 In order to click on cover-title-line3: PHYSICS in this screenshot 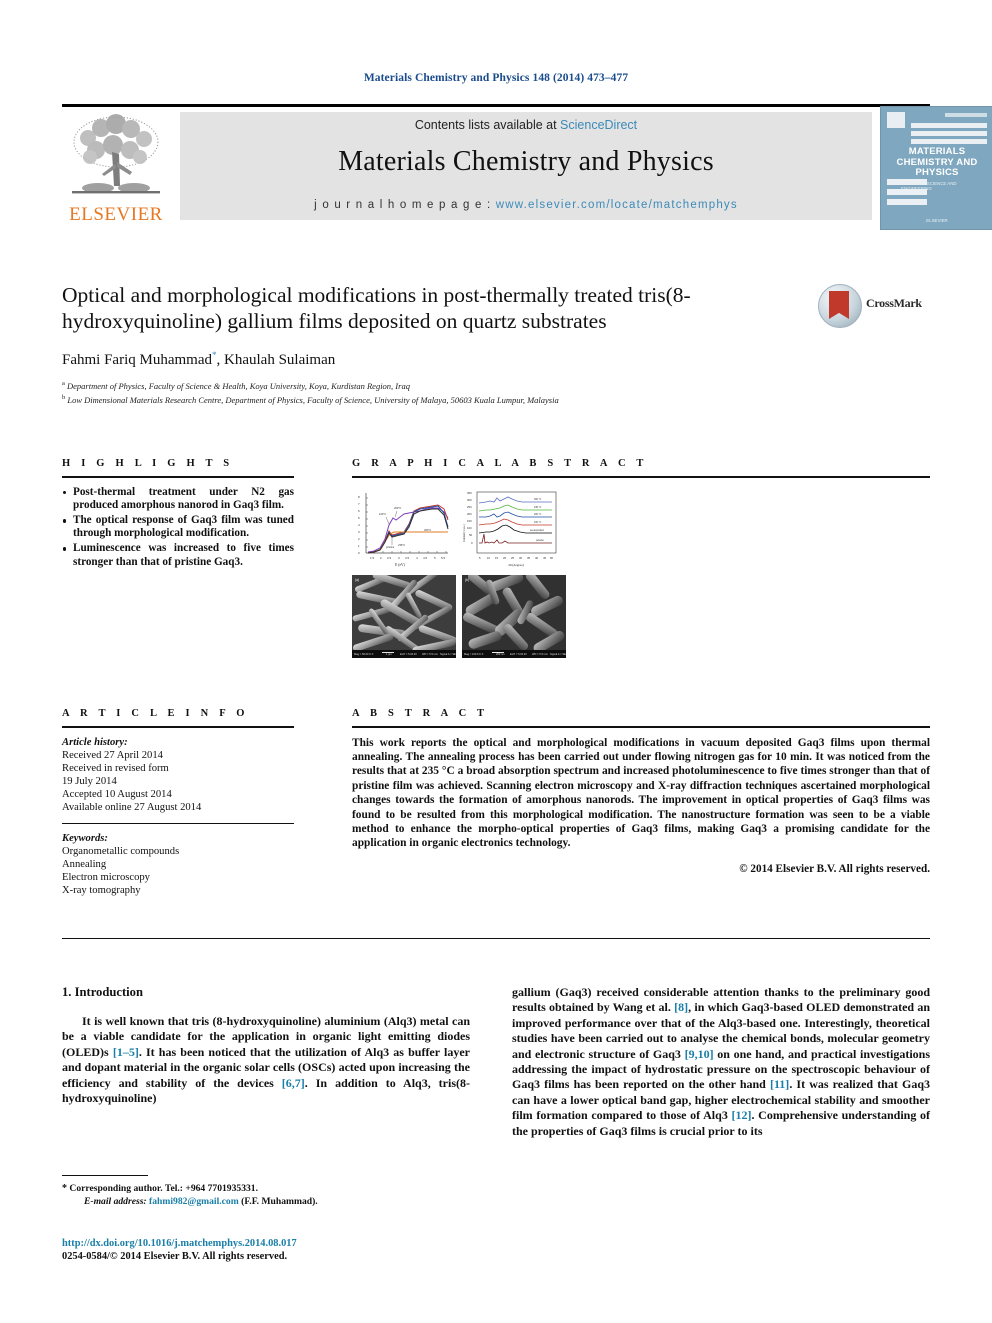, I will do `click(937, 172)`.